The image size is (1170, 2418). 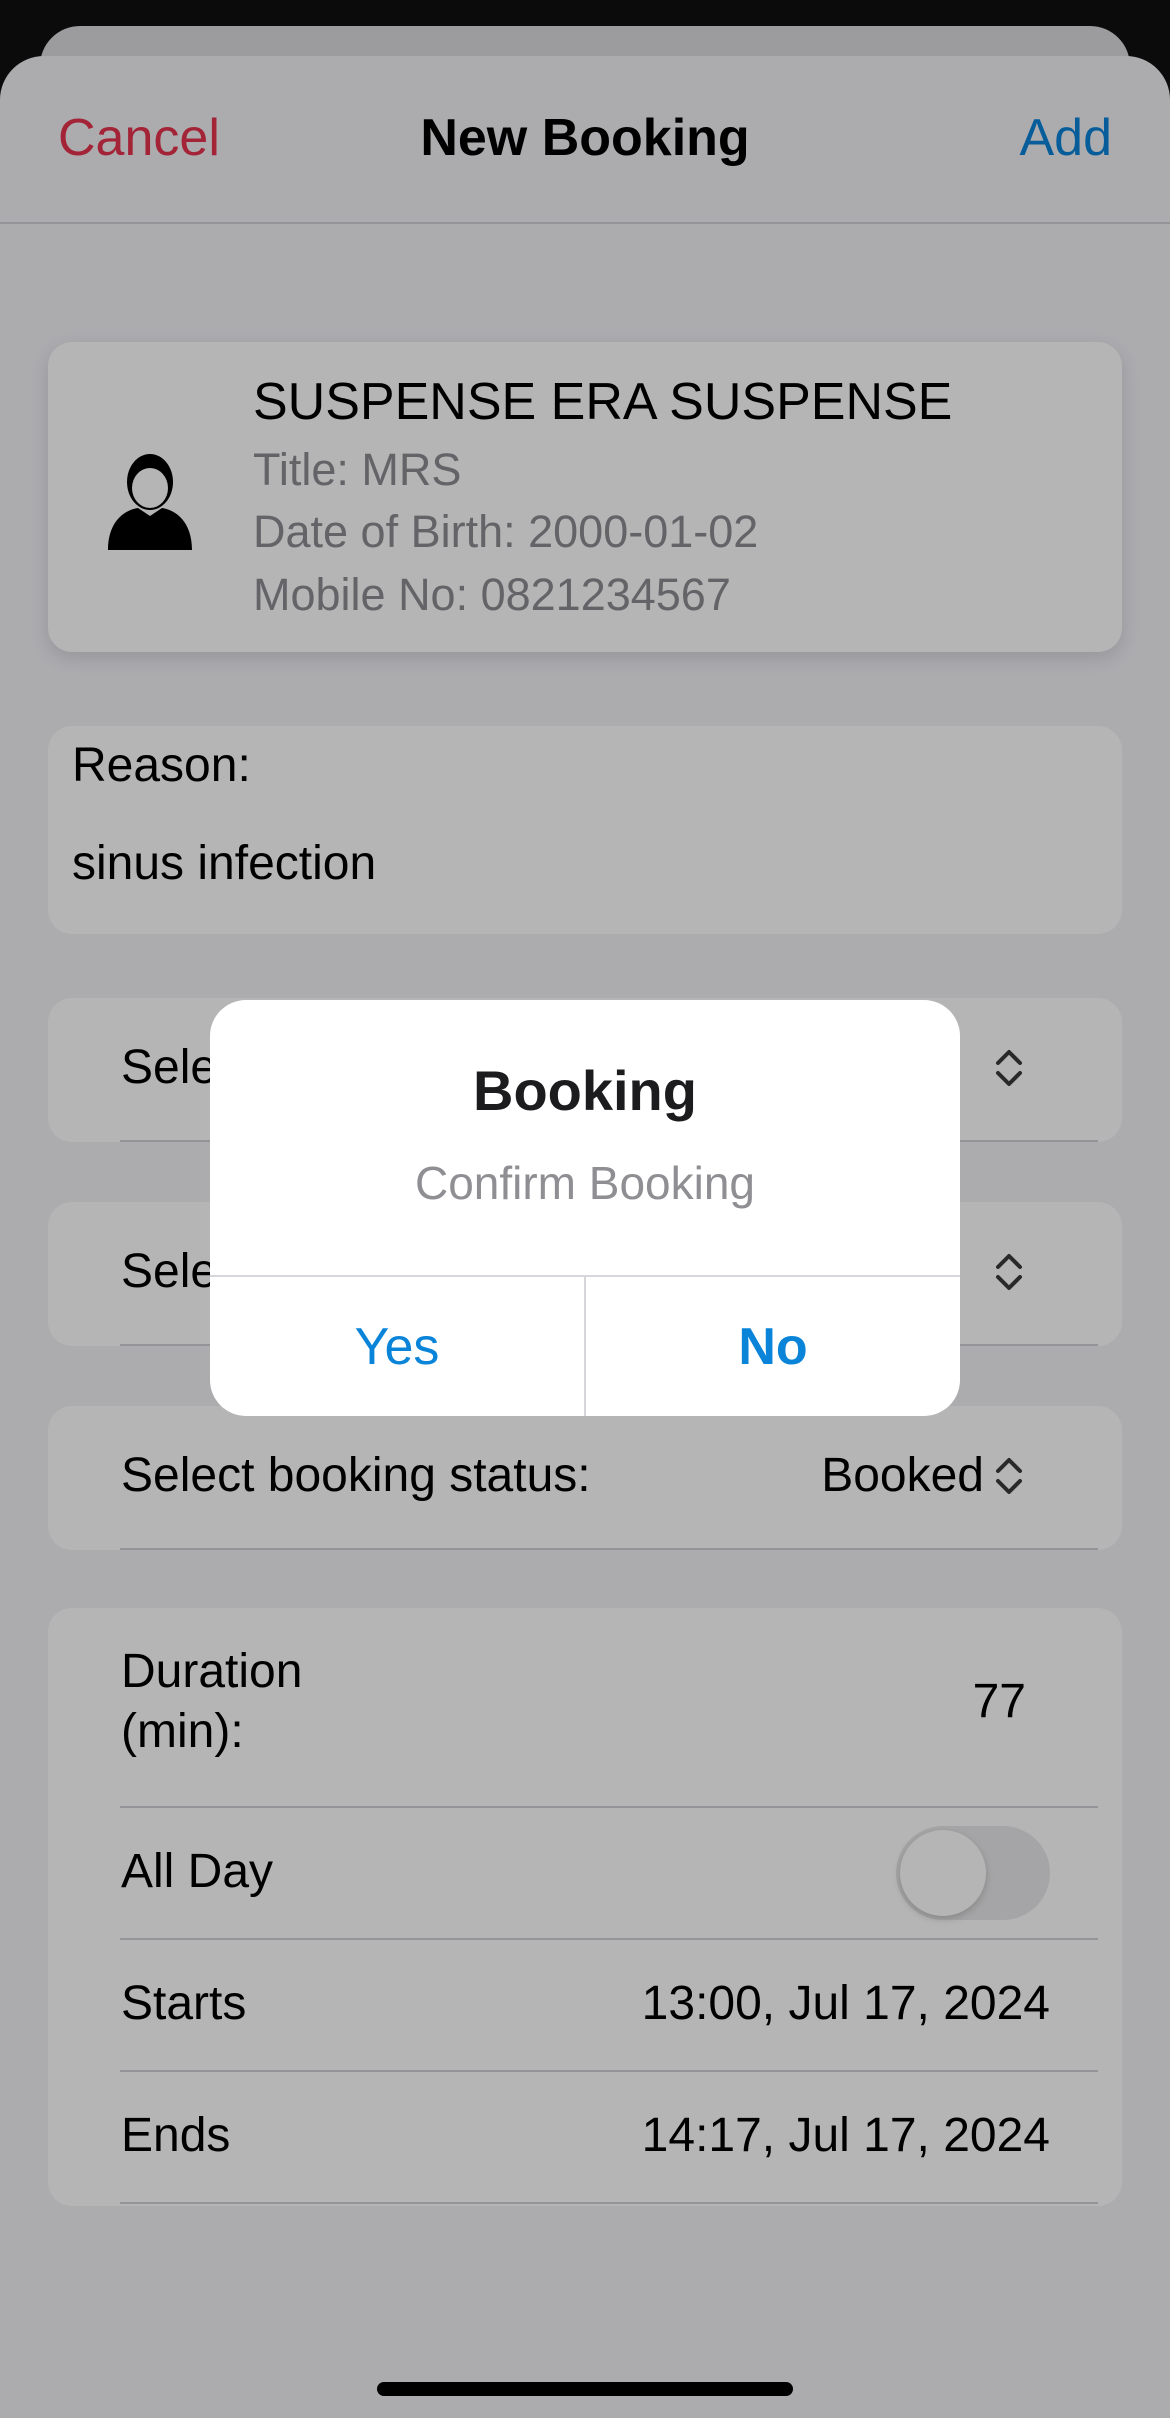 What do you see at coordinates (397, 1346) in the screenshot?
I see `yes-button: Yes` at bounding box center [397, 1346].